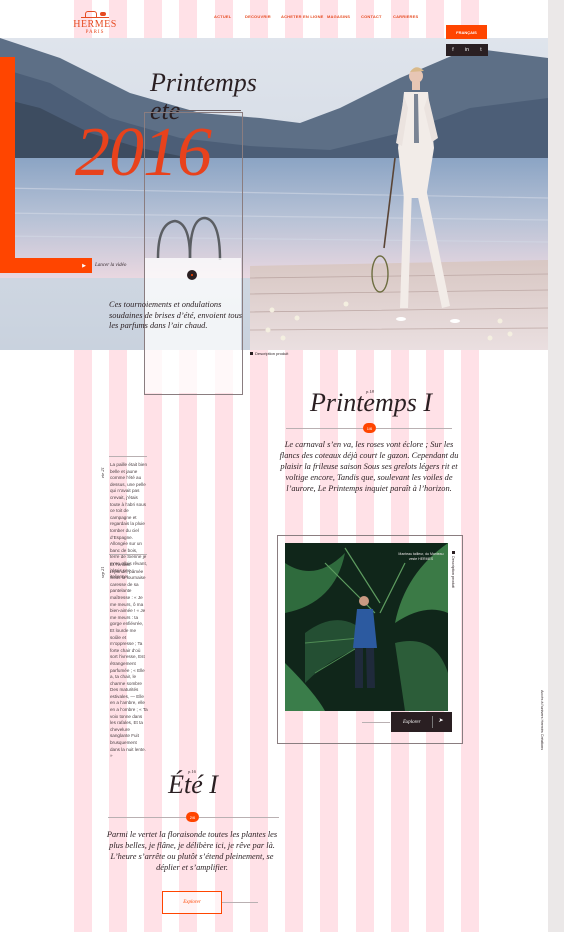 This screenshot has height=932, width=564. I want to click on nav-item-acheter: ACHETER EN LIGNE, so click(302, 16).